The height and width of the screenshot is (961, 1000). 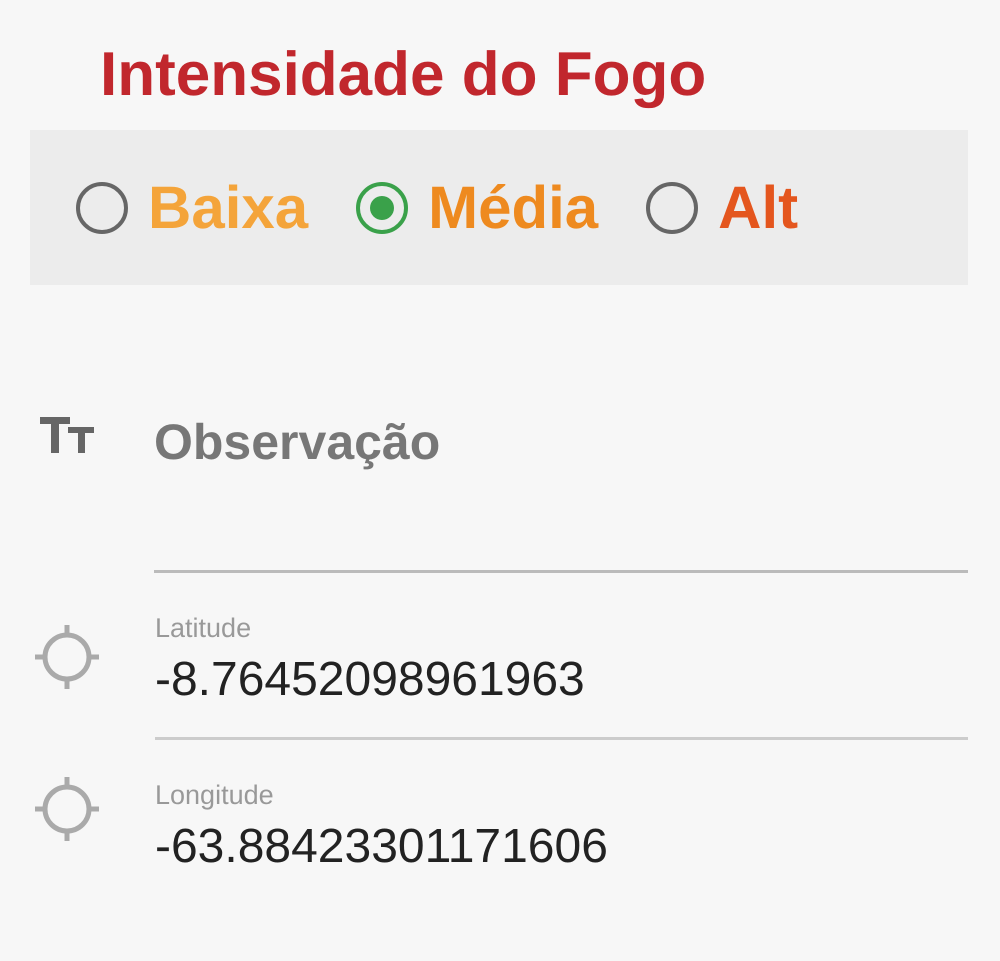 What do you see at coordinates (370, 680) in the screenshot?
I see `field-value: -8.76452098961963` at bounding box center [370, 680].